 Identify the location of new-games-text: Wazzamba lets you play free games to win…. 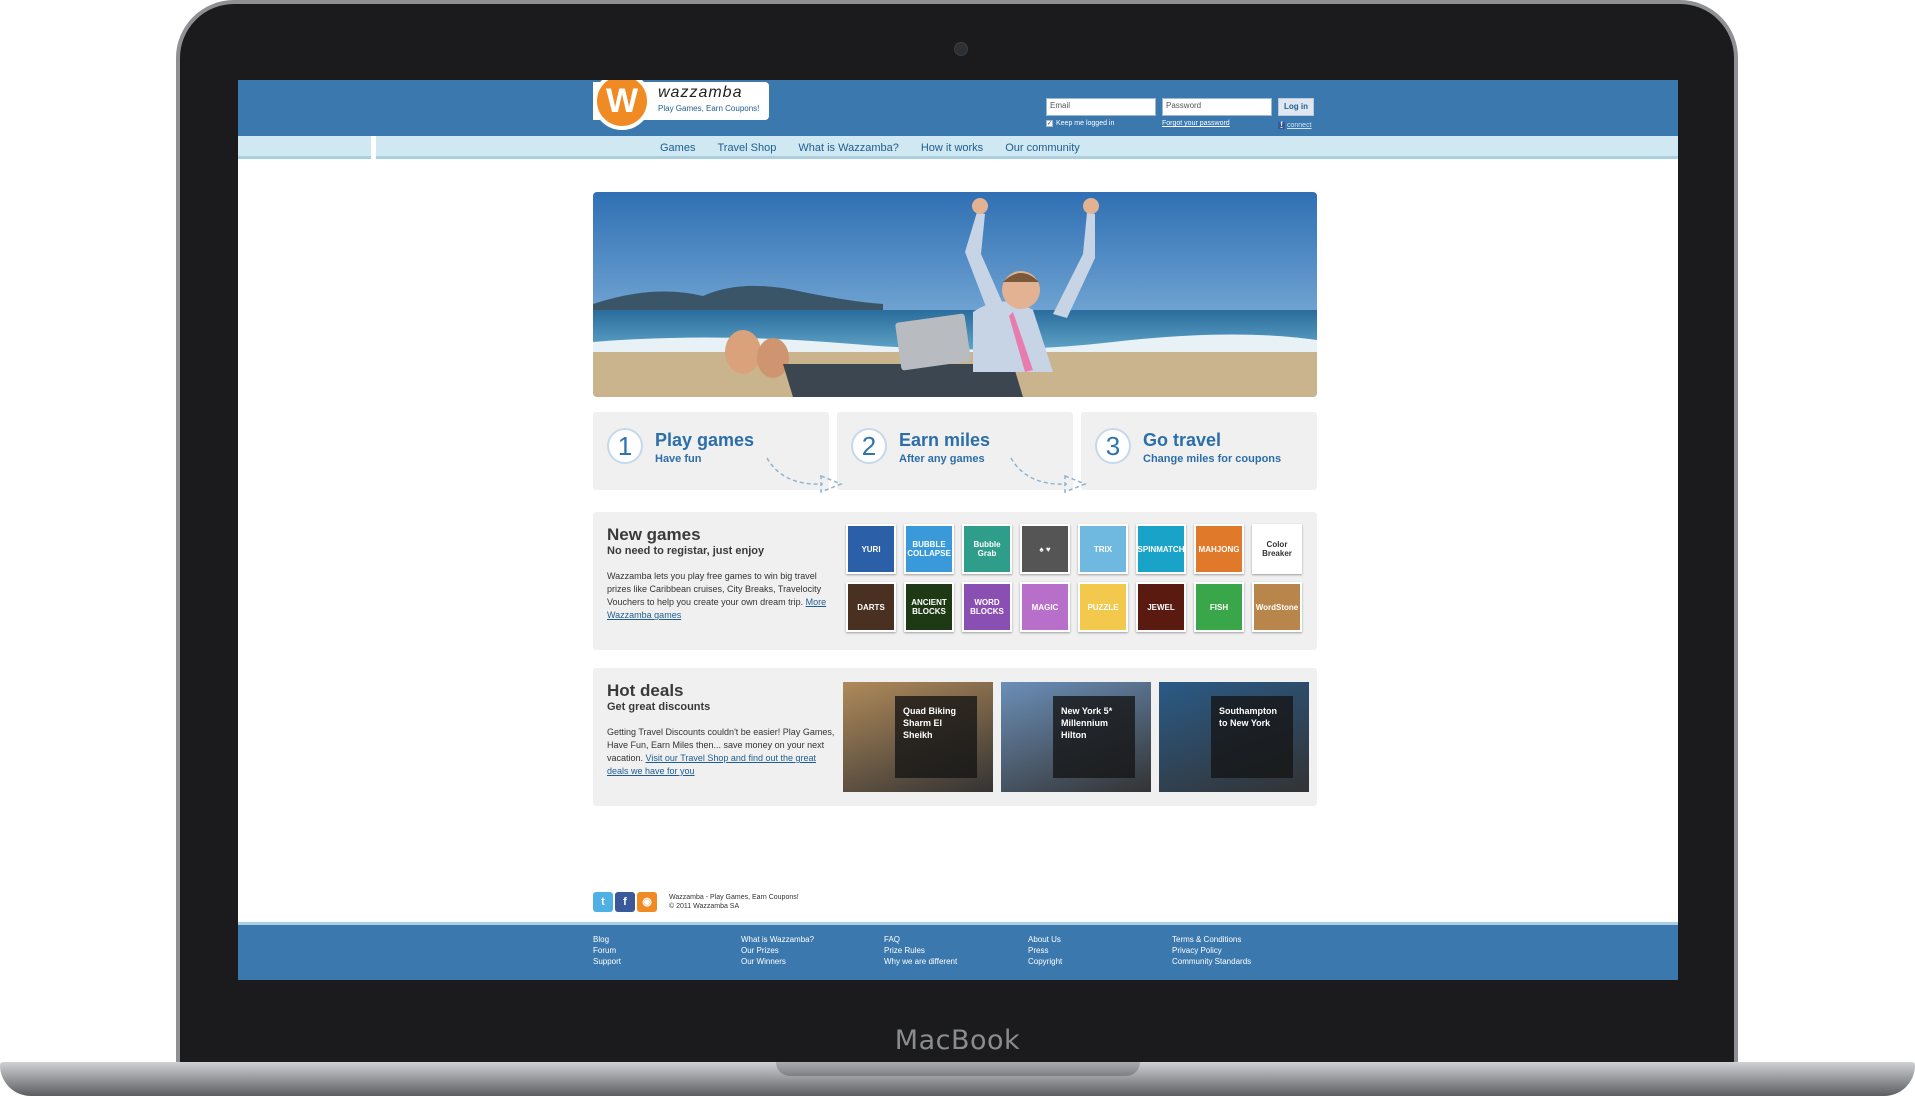
(714, 589).